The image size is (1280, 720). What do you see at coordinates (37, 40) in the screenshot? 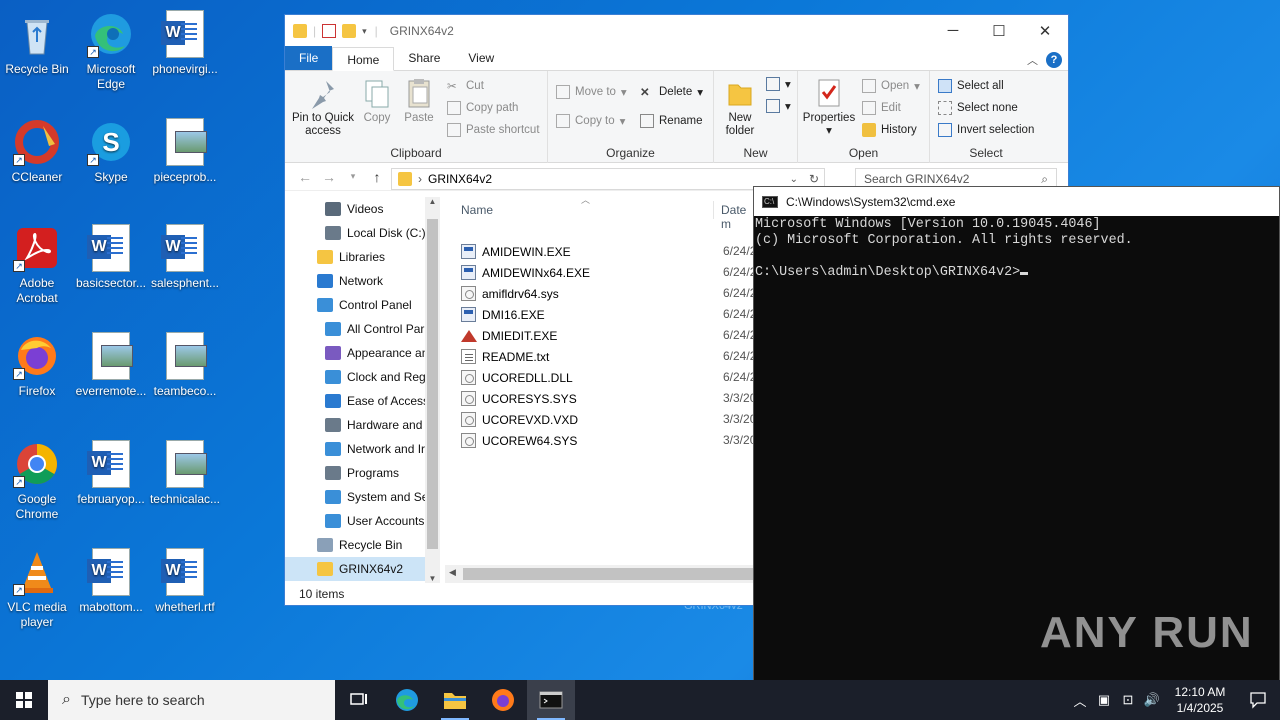
I see `desktop-icon-recycle-bin: Recycle Bin` at bounding box center [37, 40].